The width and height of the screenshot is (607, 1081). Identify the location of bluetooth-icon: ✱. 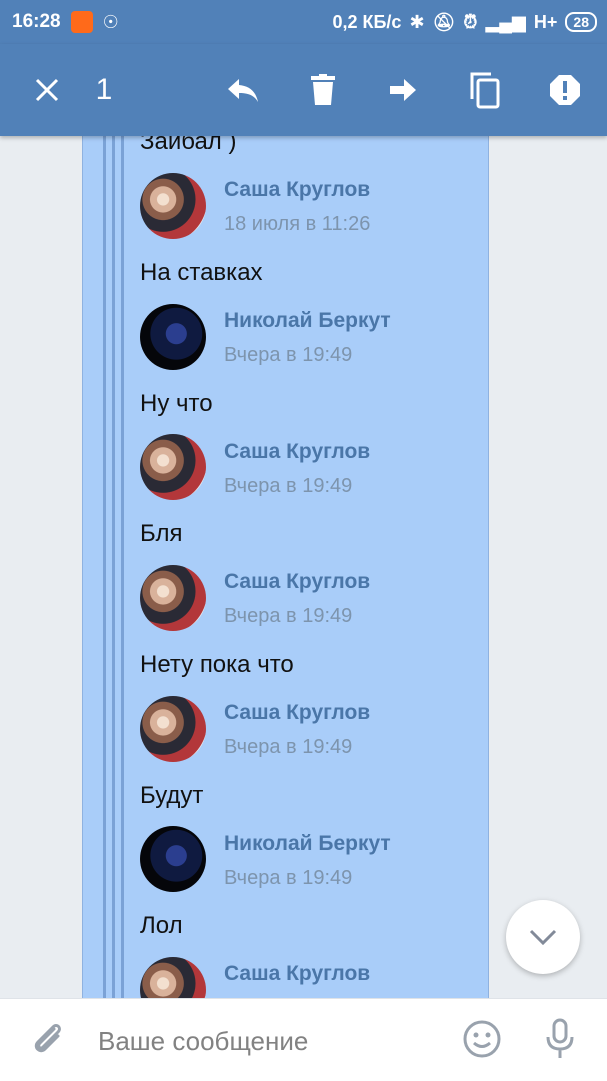
(417, 21).